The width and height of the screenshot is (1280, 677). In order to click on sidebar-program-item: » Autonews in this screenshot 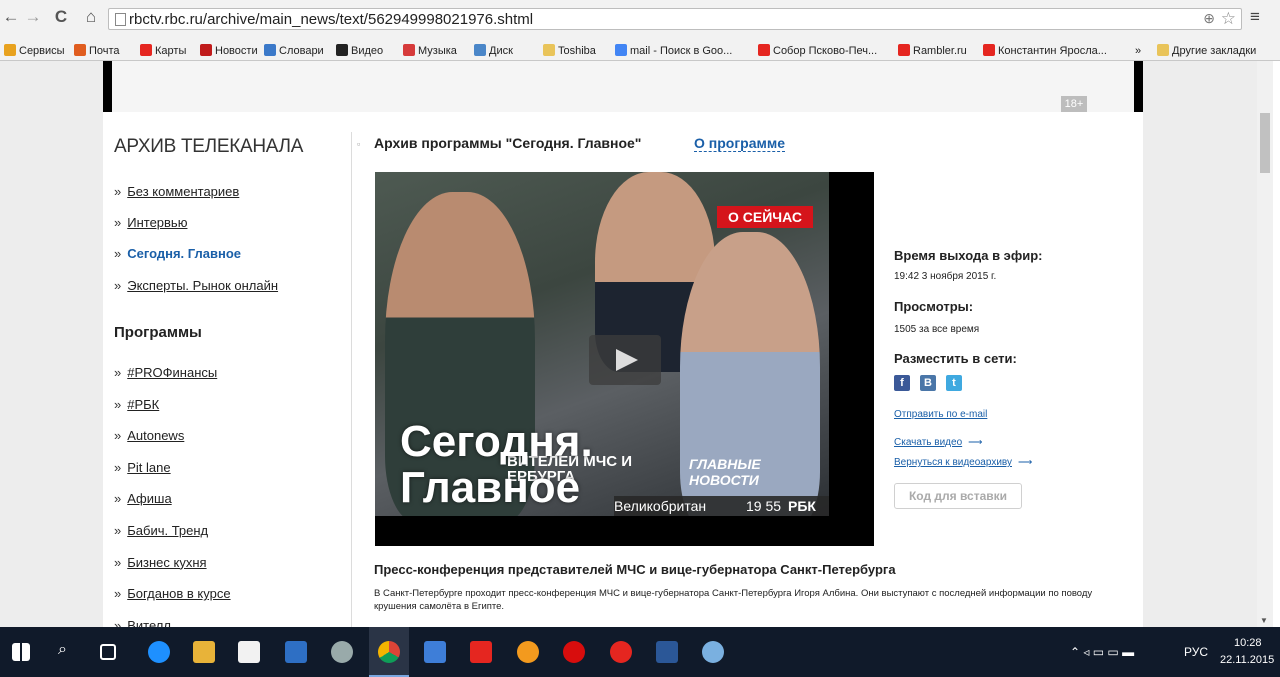, I will do `click(149, 435)`.